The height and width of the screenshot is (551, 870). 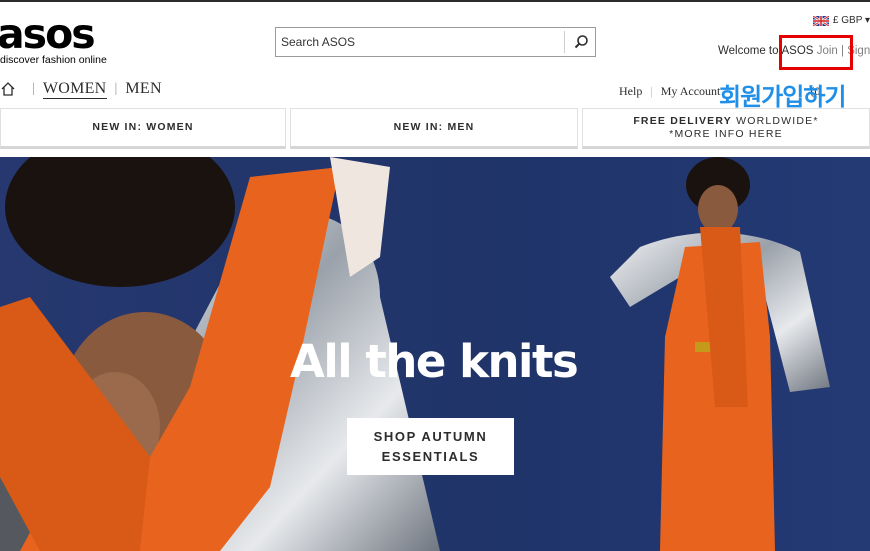 What do you see at coordinates (630, 91) in the screenshot?
I see `help-link: Help` at bounding box center [630, 91].